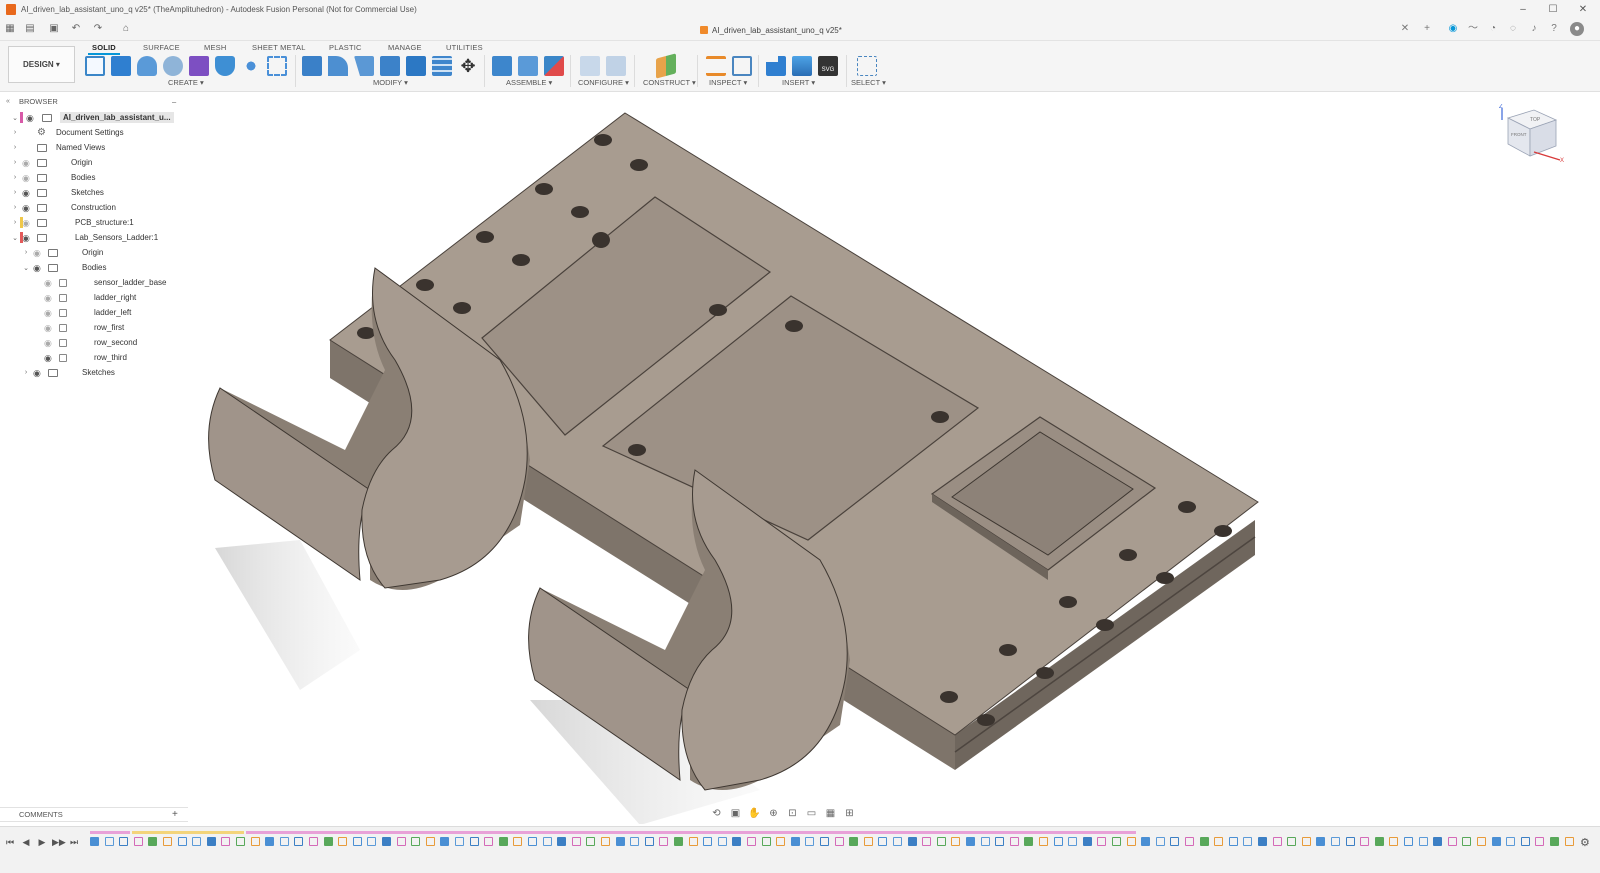 Image resolution: width=1600 pixels, height=873 pixels. I want to click on extensions-icon: ◉, so click(1453, 29).